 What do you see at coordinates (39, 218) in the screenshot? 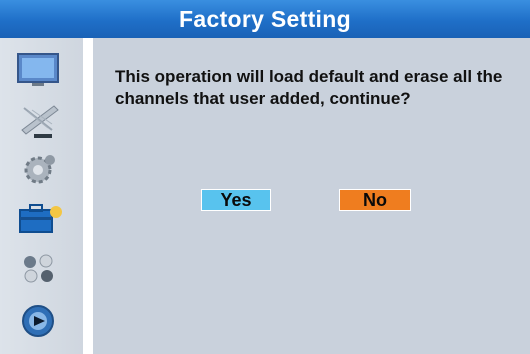
I see `toolbox-icon` at bounding box center [39, 218].